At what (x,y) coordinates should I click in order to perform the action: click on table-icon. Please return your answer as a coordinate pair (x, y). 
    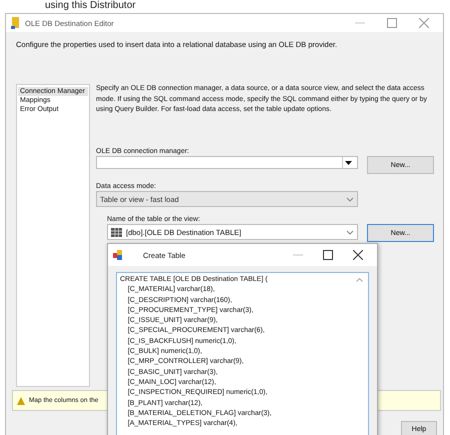
    Looking at the image, I should click on (116, 232).